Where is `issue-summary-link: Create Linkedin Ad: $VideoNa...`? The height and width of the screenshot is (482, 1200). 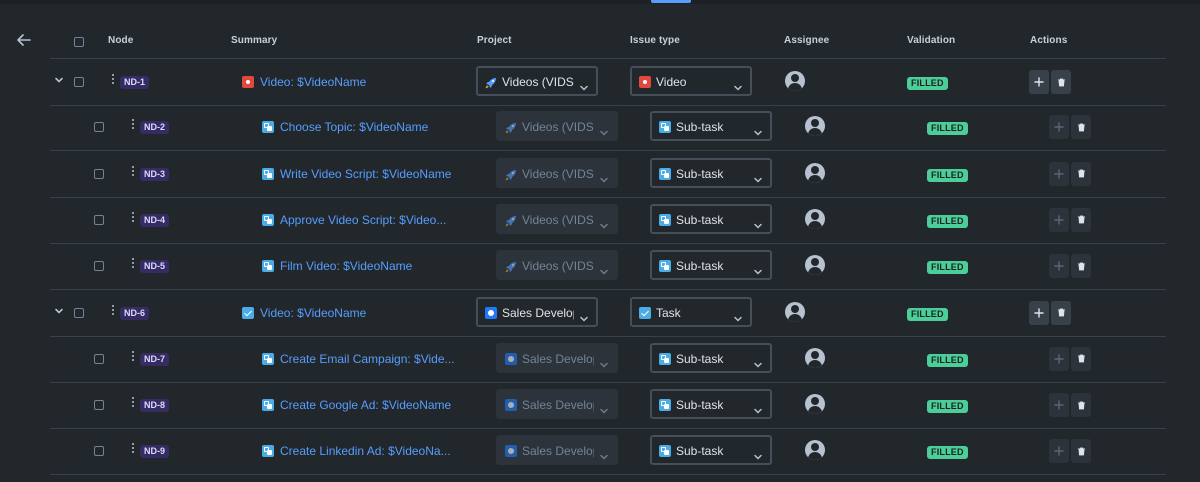
issue-summary-link: Create Linkedin Ad: $VideoNa... is located at coordinates (365, 451).